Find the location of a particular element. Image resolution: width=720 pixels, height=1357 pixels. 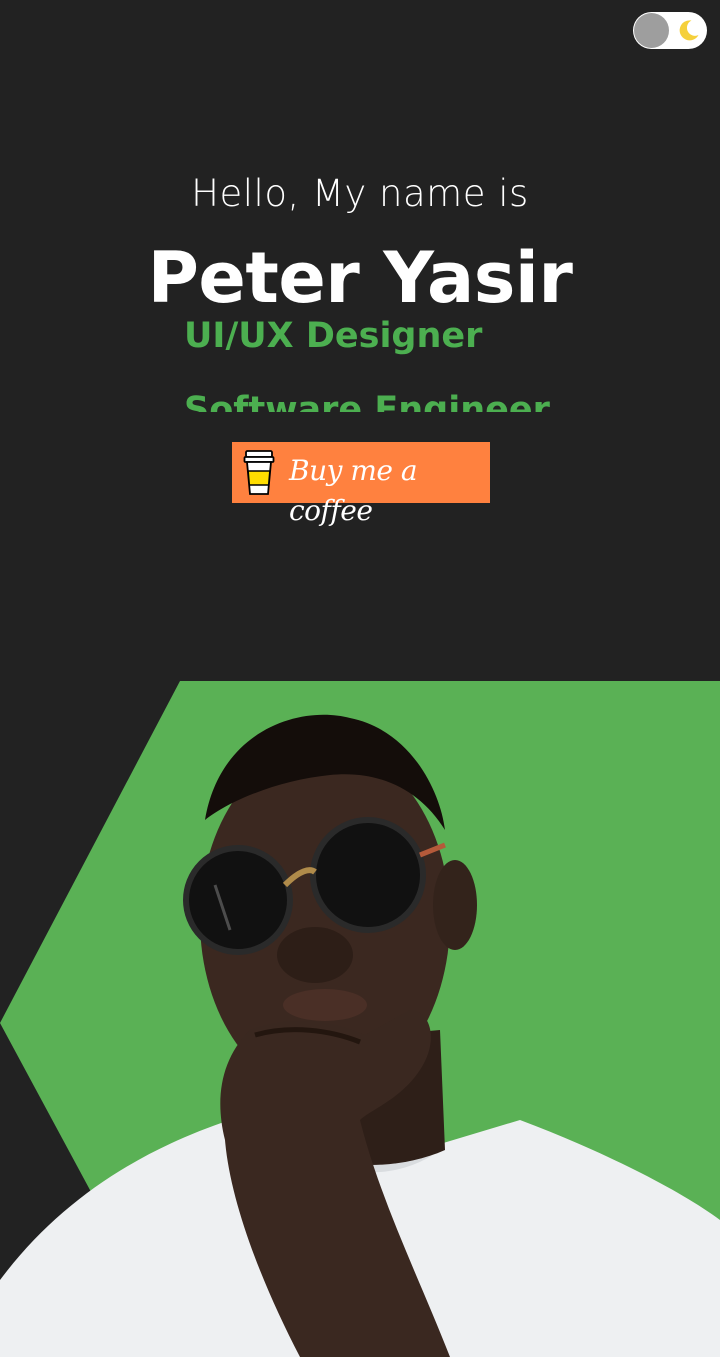

role-text: UI/UX Designer is located at coordinates (333, 338).